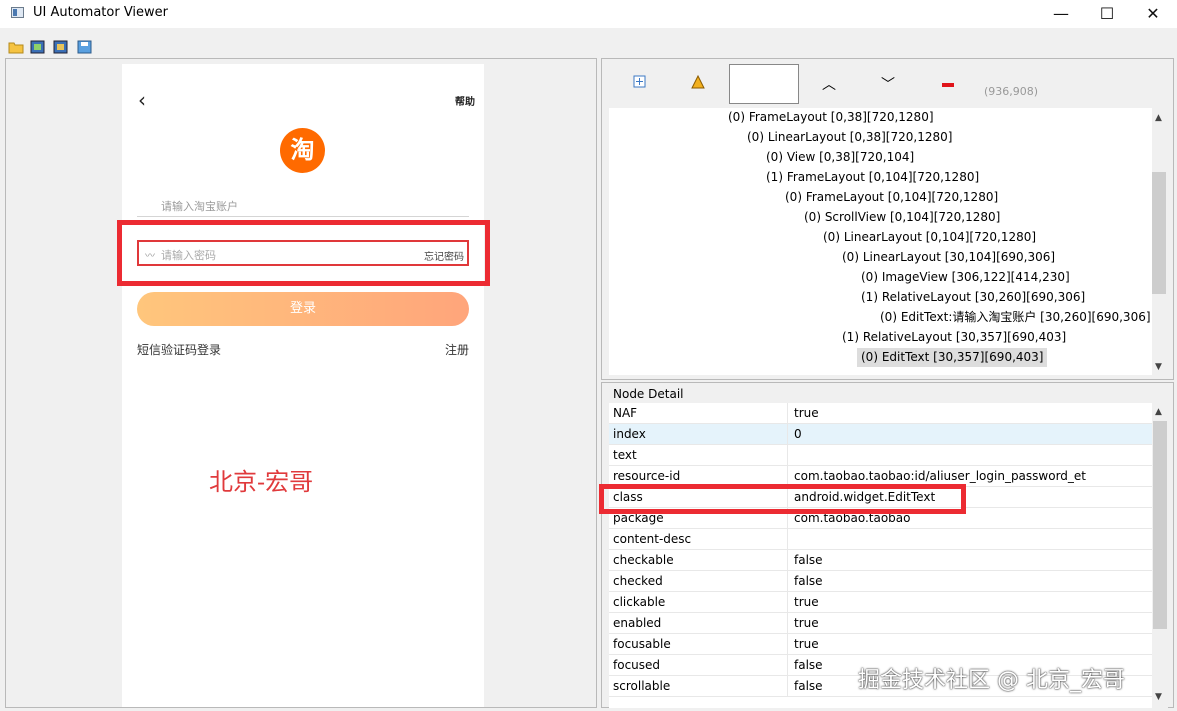 This screenshot has width=1177, height=711. What do you see at coordinates (965, 277) in the screenshot?
I see `tree-node: (0) ImageView [306,122][414,230]` at bounding box center [965, 277].